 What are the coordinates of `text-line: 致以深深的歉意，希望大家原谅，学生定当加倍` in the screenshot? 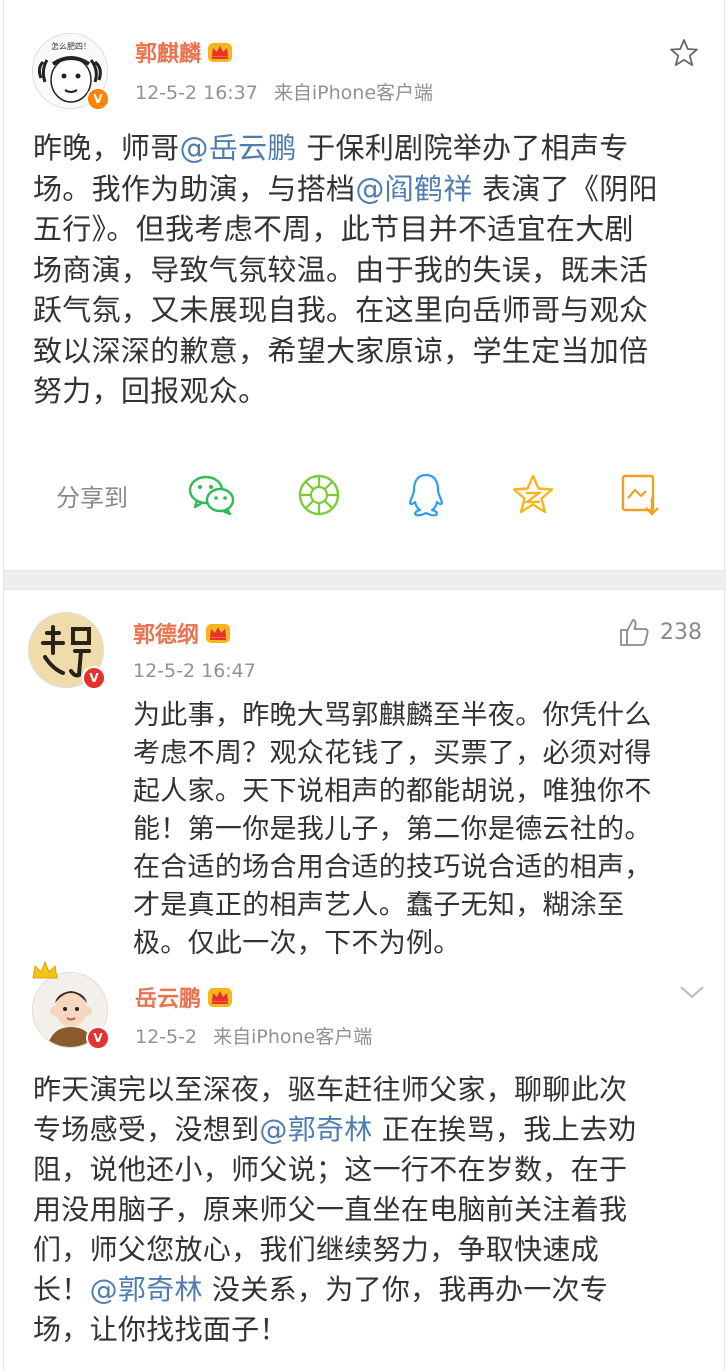 It's located at (368, 351).